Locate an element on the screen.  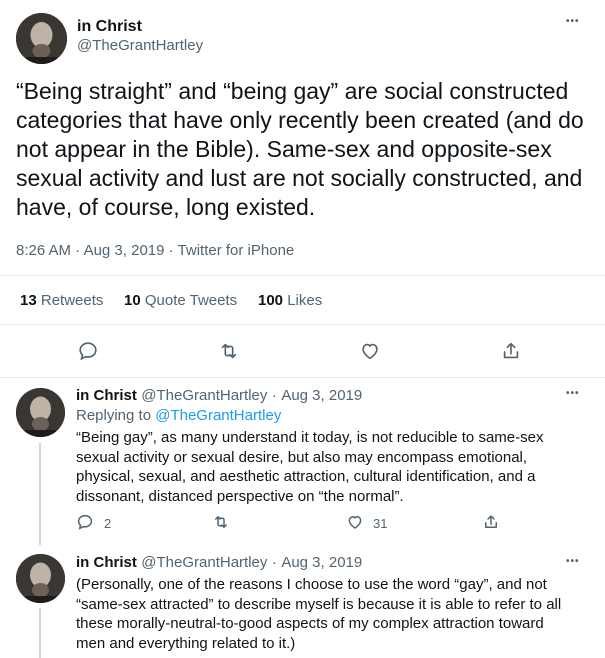
likes-count: 100 is located at coordinates (271, 300).